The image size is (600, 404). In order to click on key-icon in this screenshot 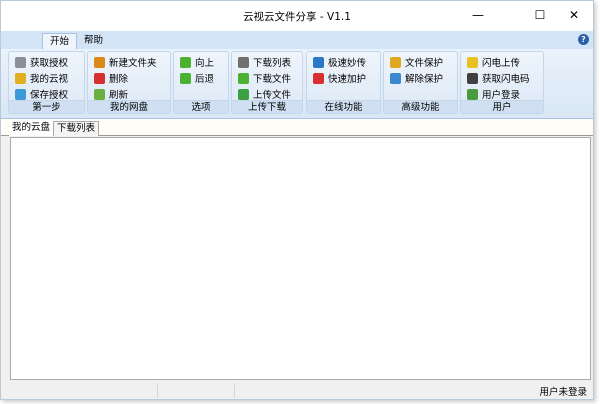, I will do `click(20, 78)`.